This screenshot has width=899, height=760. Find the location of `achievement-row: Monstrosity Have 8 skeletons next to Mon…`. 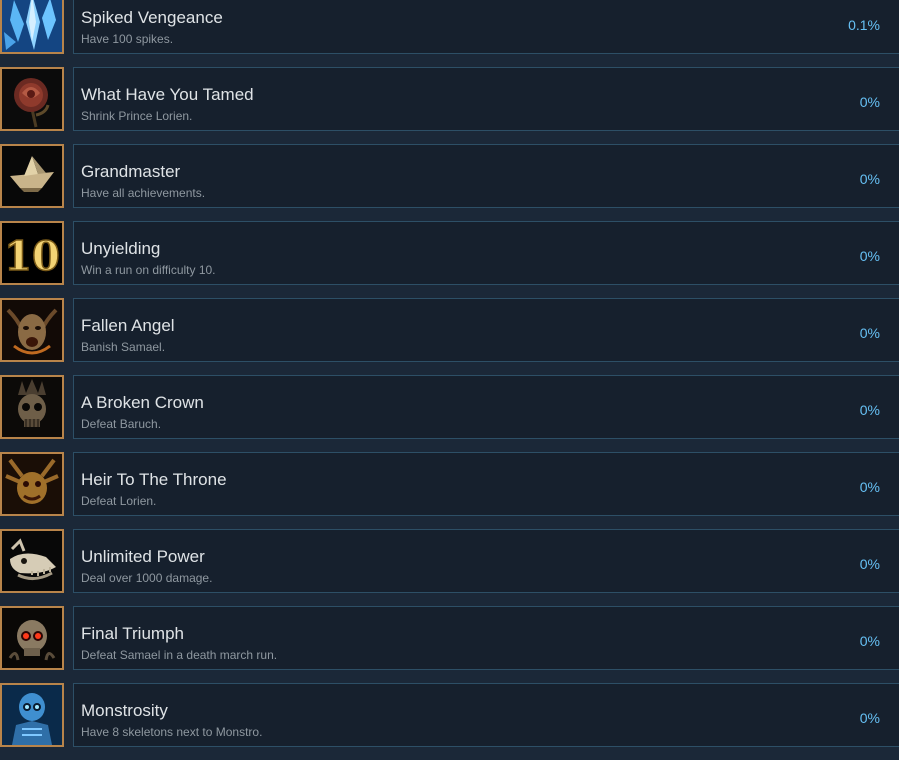

achievement-row: Monstrosity Have 8 skeletons next to Mon… is located at coordinates (449, 715).